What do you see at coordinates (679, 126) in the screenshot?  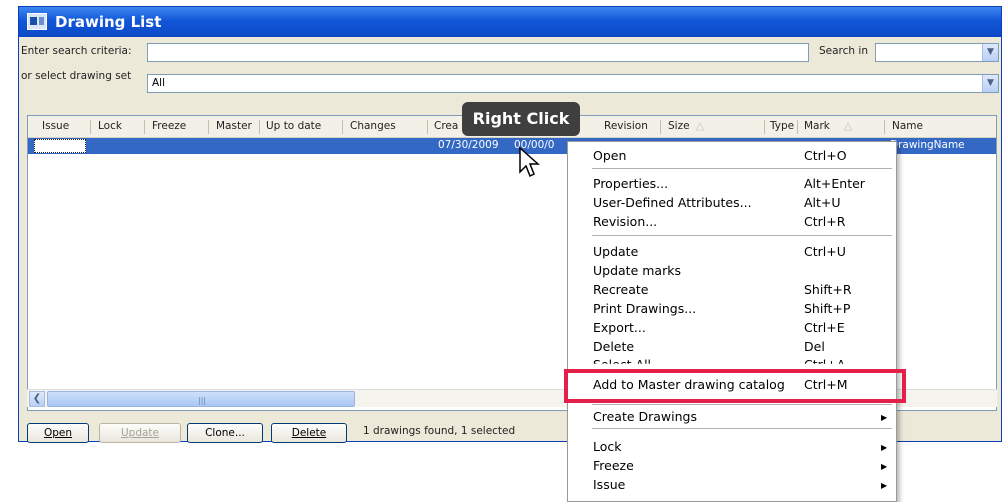 I see `column-header-size: Size` at bounding box center [679, 126].